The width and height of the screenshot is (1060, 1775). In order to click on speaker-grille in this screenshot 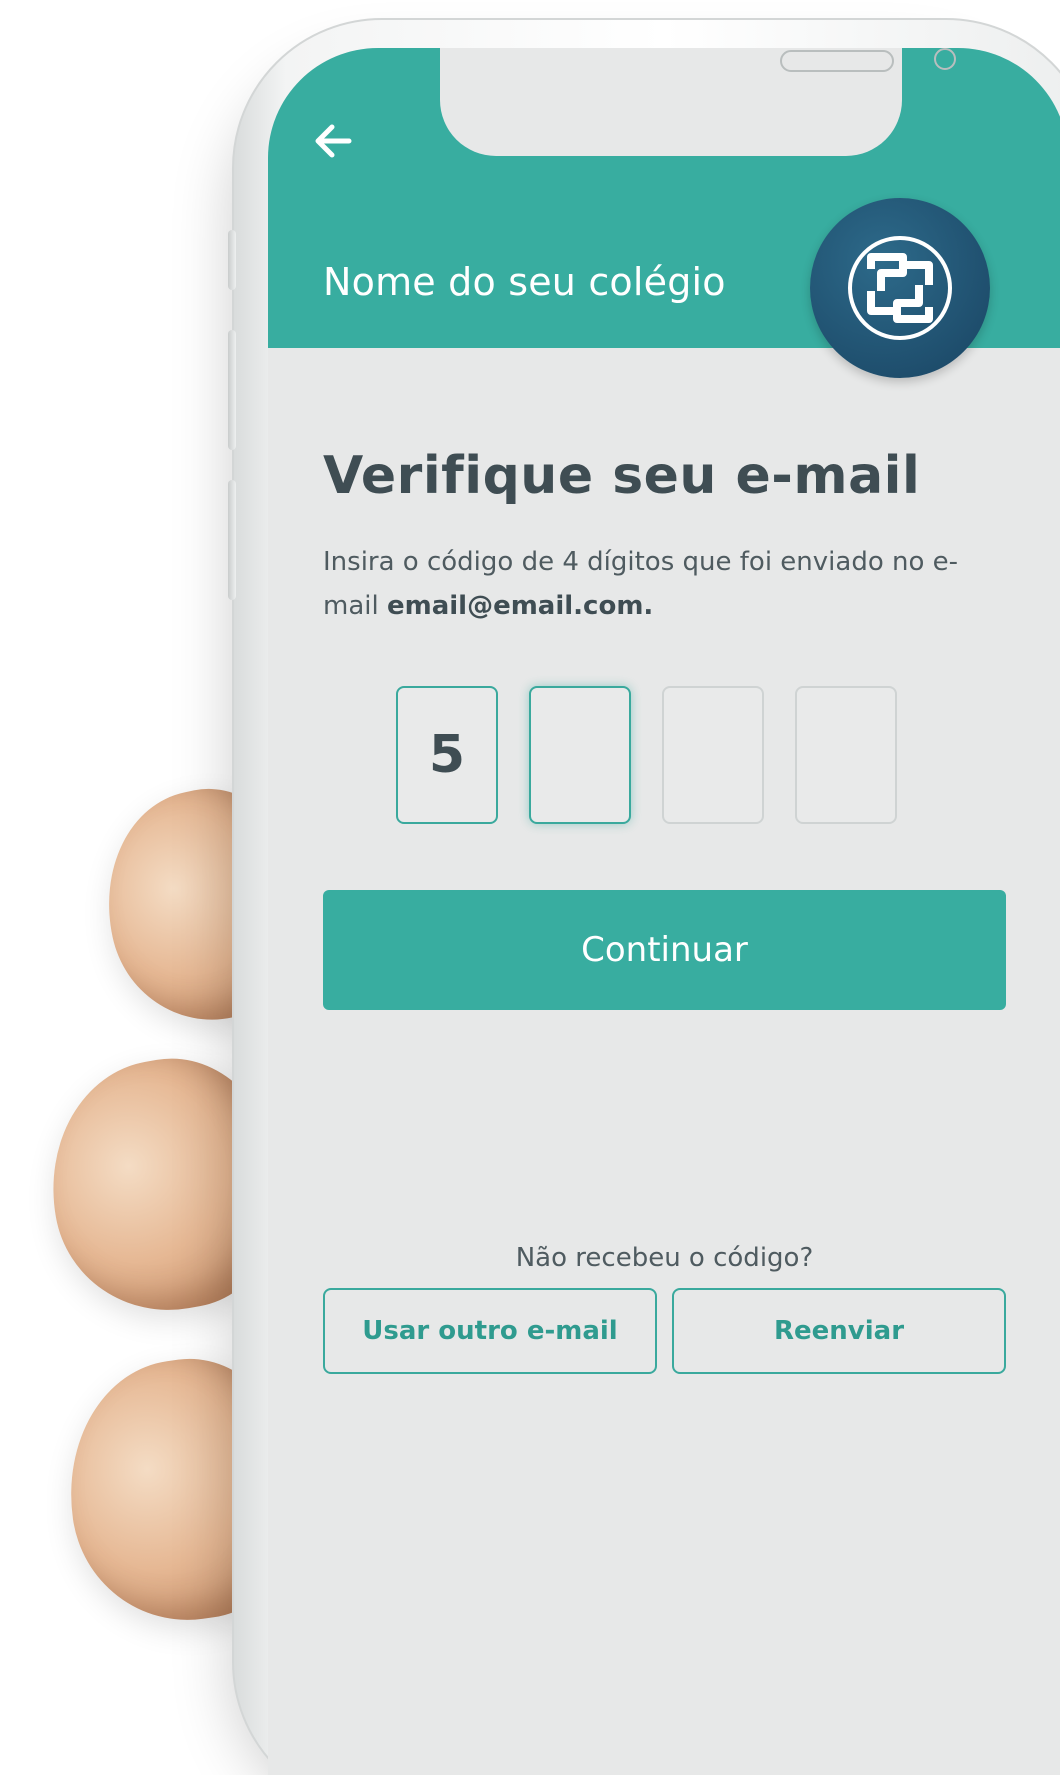, I will do `click(837, 61)`.